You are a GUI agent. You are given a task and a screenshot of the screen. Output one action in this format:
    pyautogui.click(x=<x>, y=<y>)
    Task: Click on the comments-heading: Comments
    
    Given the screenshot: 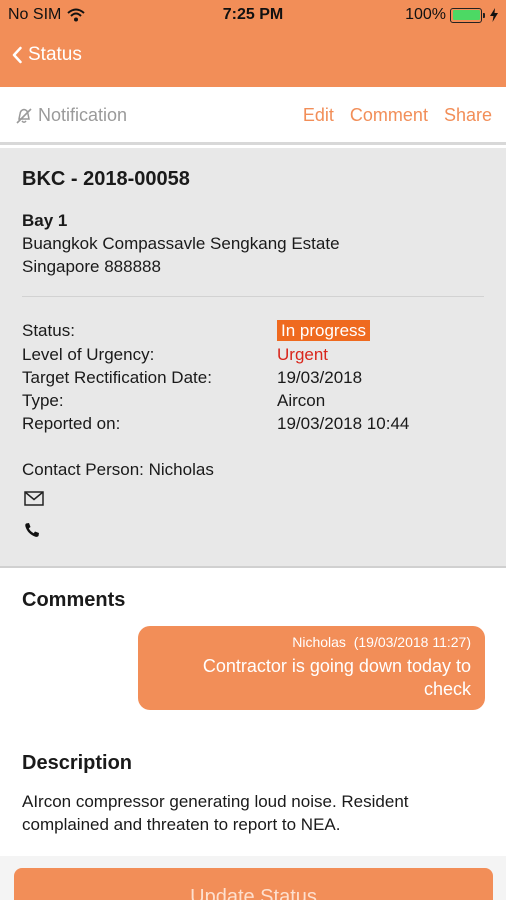 What is the action you would take?
    pyautogui.click(x=74, y=600)
    